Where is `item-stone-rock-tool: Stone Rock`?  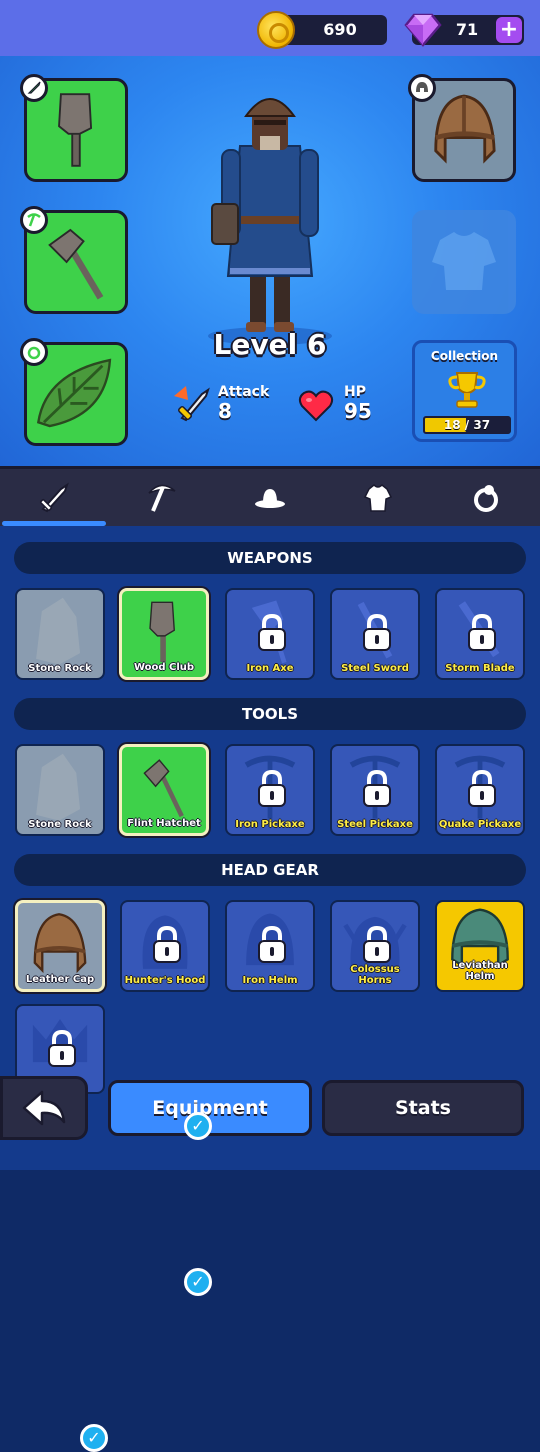 item-stone-rock-tool: Stone Rock is located at coordinates (60, 790).